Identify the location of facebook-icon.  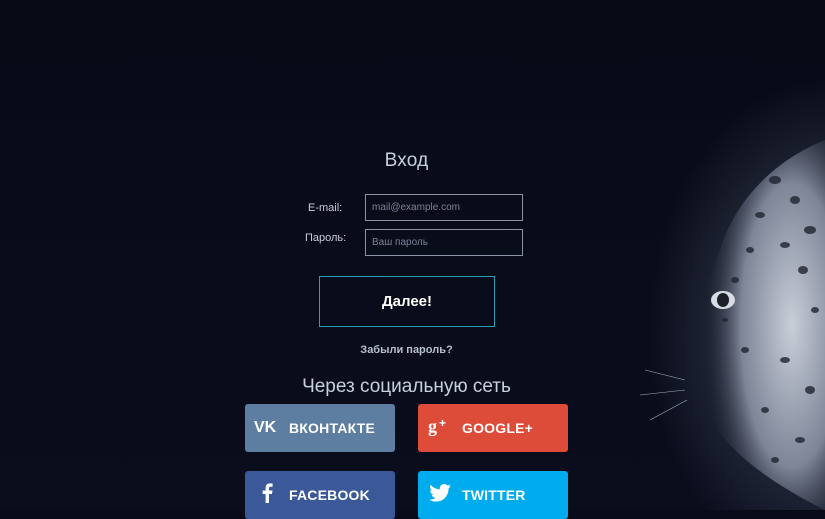
(267, 495).